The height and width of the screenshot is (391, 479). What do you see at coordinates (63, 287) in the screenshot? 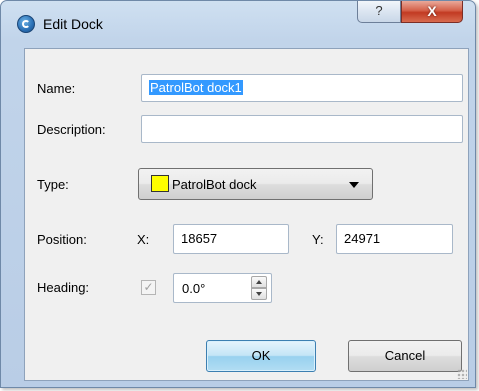
I see `heading-label: Heading:` at bounding box center [63, 287].